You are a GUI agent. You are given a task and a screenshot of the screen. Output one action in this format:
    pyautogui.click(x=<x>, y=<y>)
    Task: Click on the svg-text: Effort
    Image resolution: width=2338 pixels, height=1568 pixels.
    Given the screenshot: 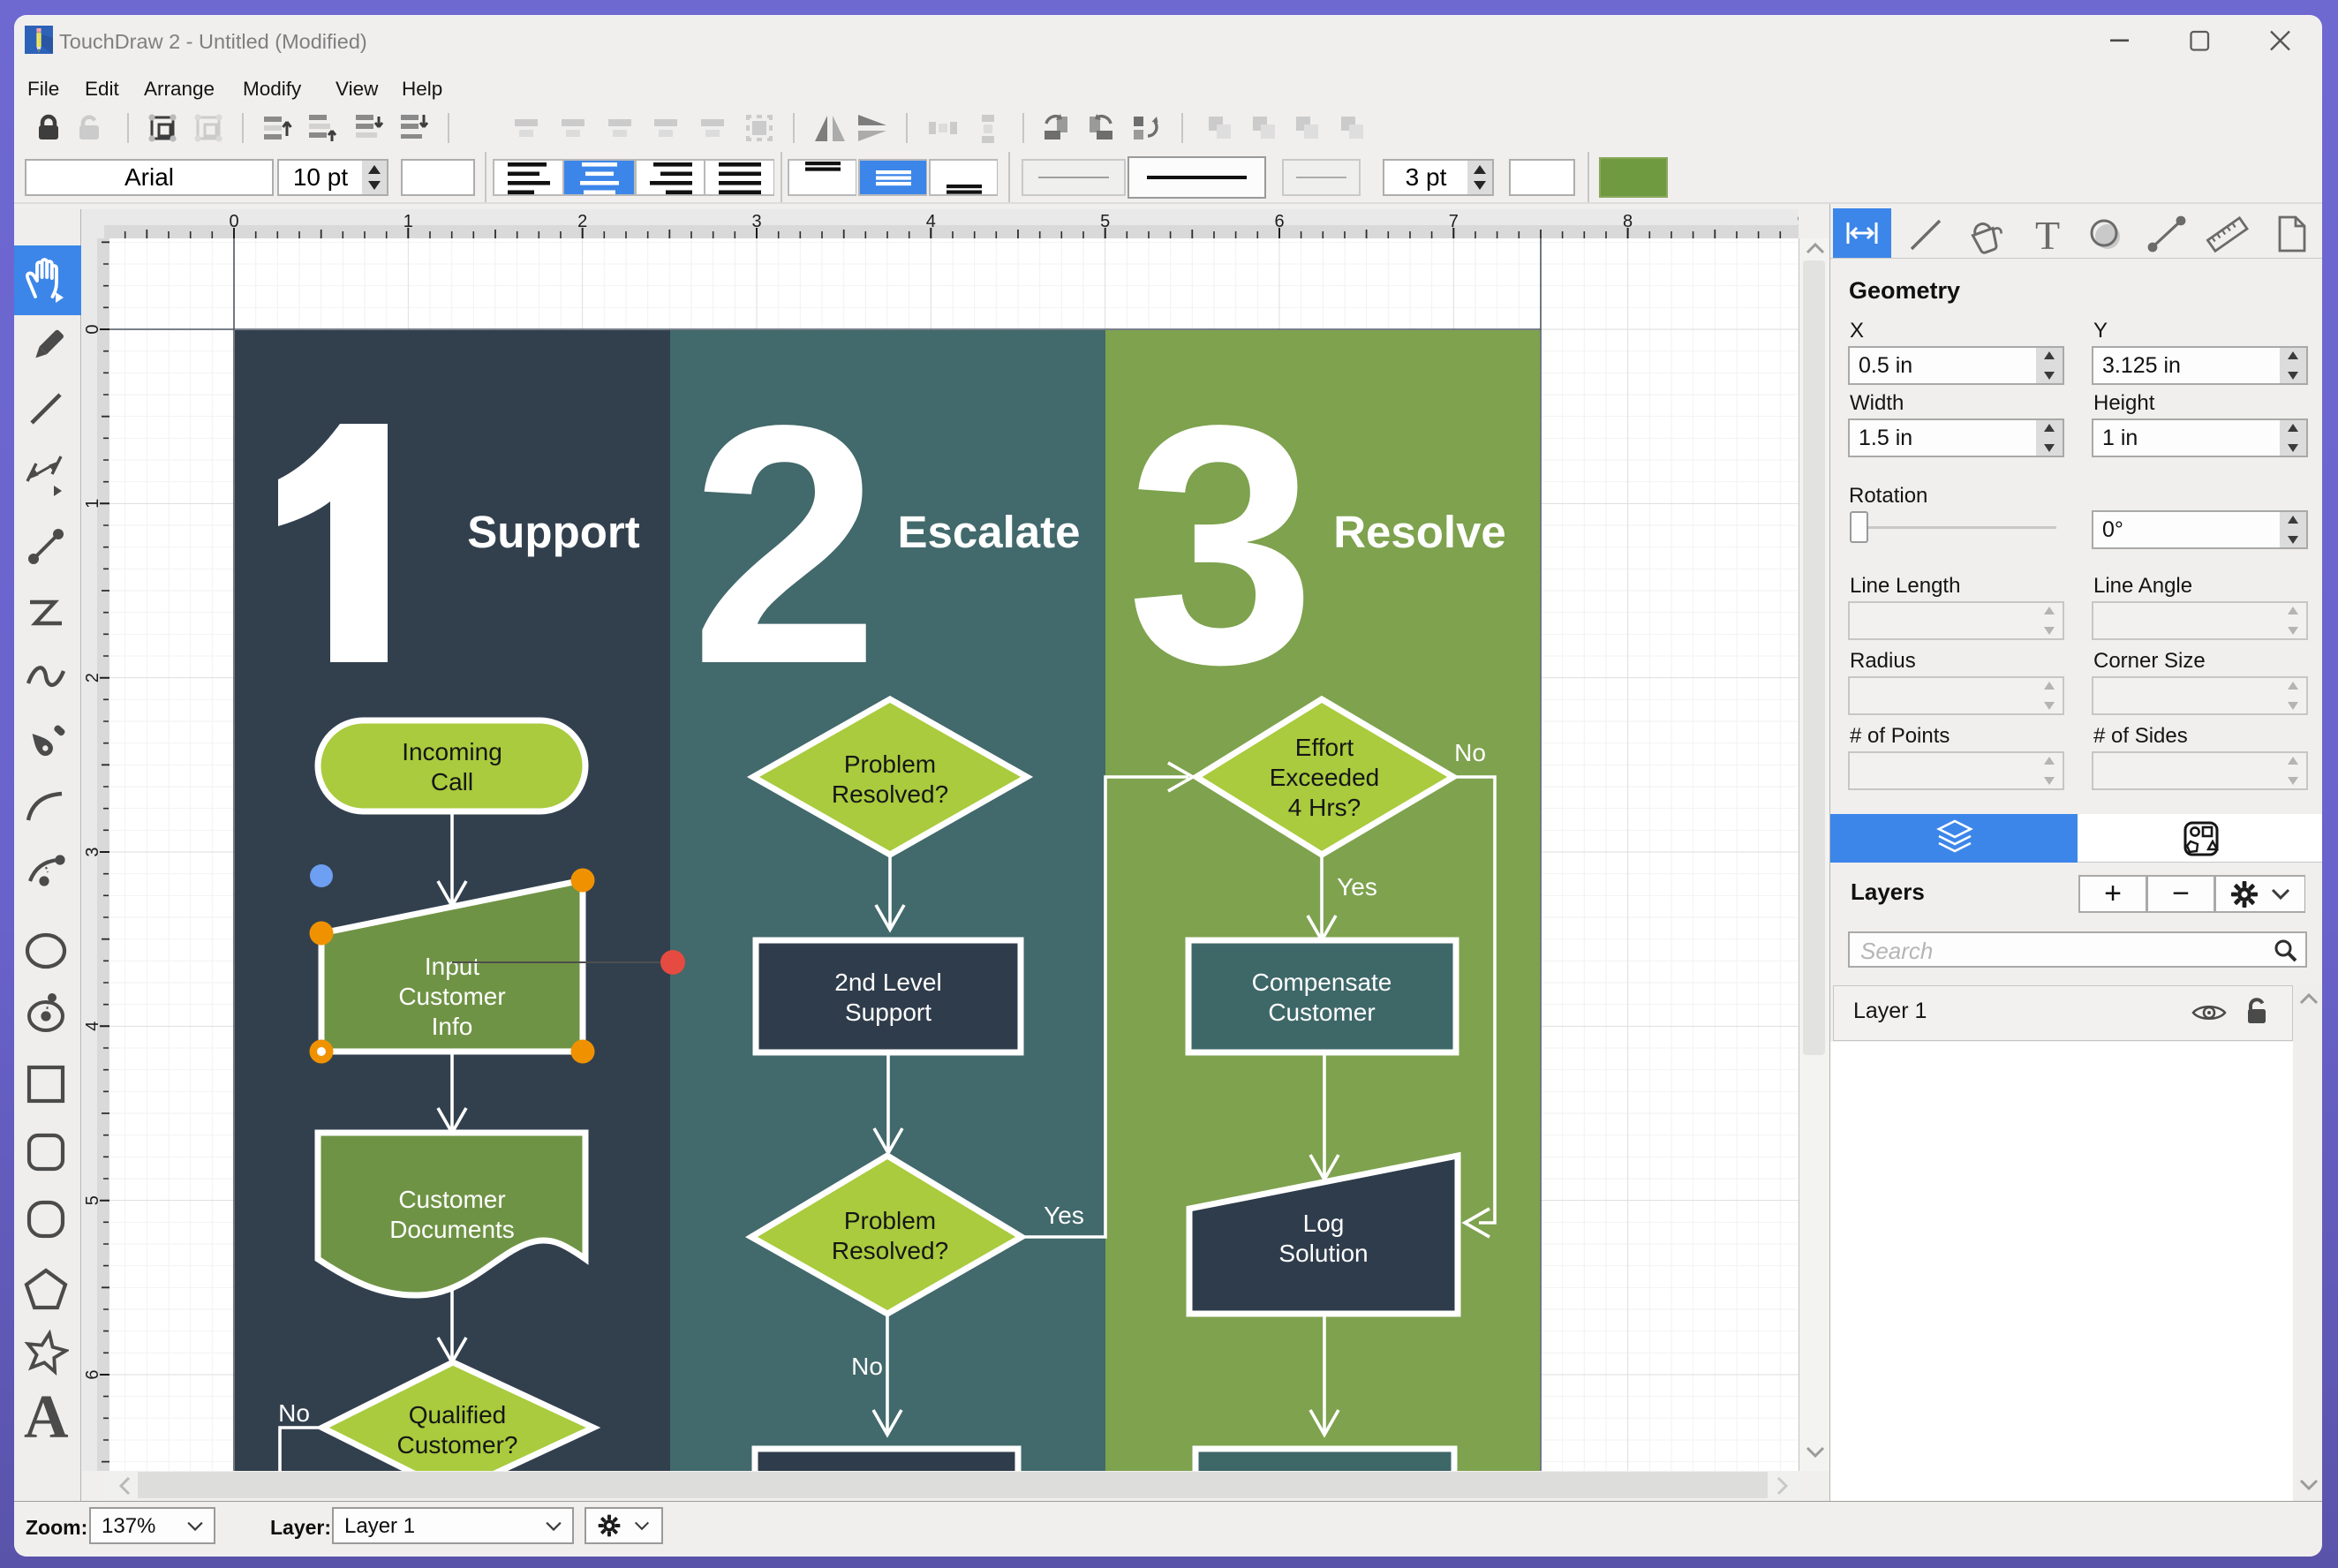 What is the action you would take?
    pyautogui.click(x=1324, y=747)
    